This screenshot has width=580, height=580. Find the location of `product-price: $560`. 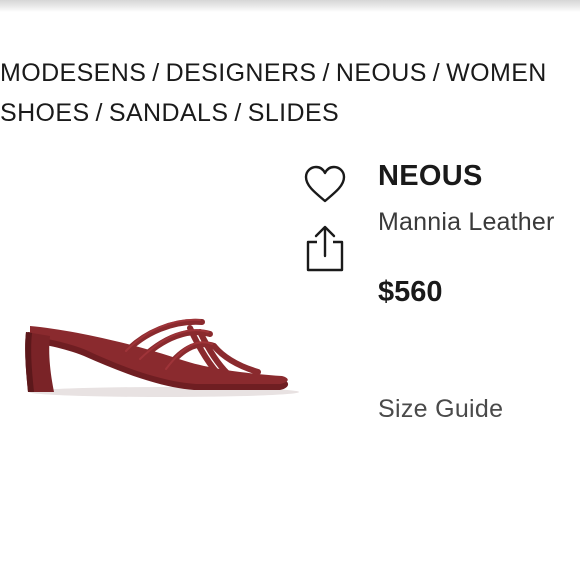

product-price: $560 is located at coordinates (410, 292).